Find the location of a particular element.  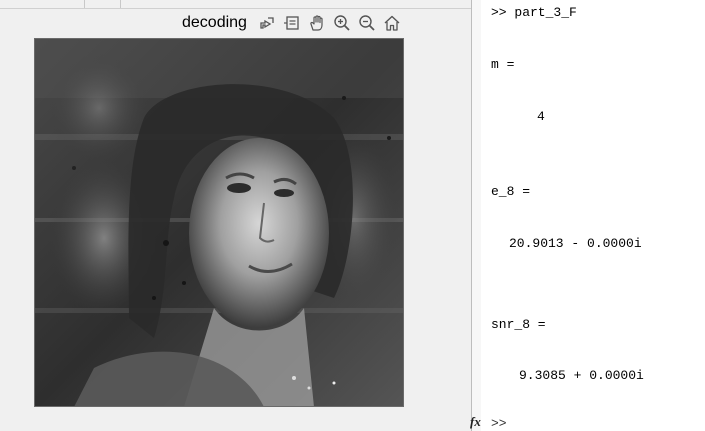

snr8-value: 9.3085 + 0.0000i is located at coordinates (581, 375).